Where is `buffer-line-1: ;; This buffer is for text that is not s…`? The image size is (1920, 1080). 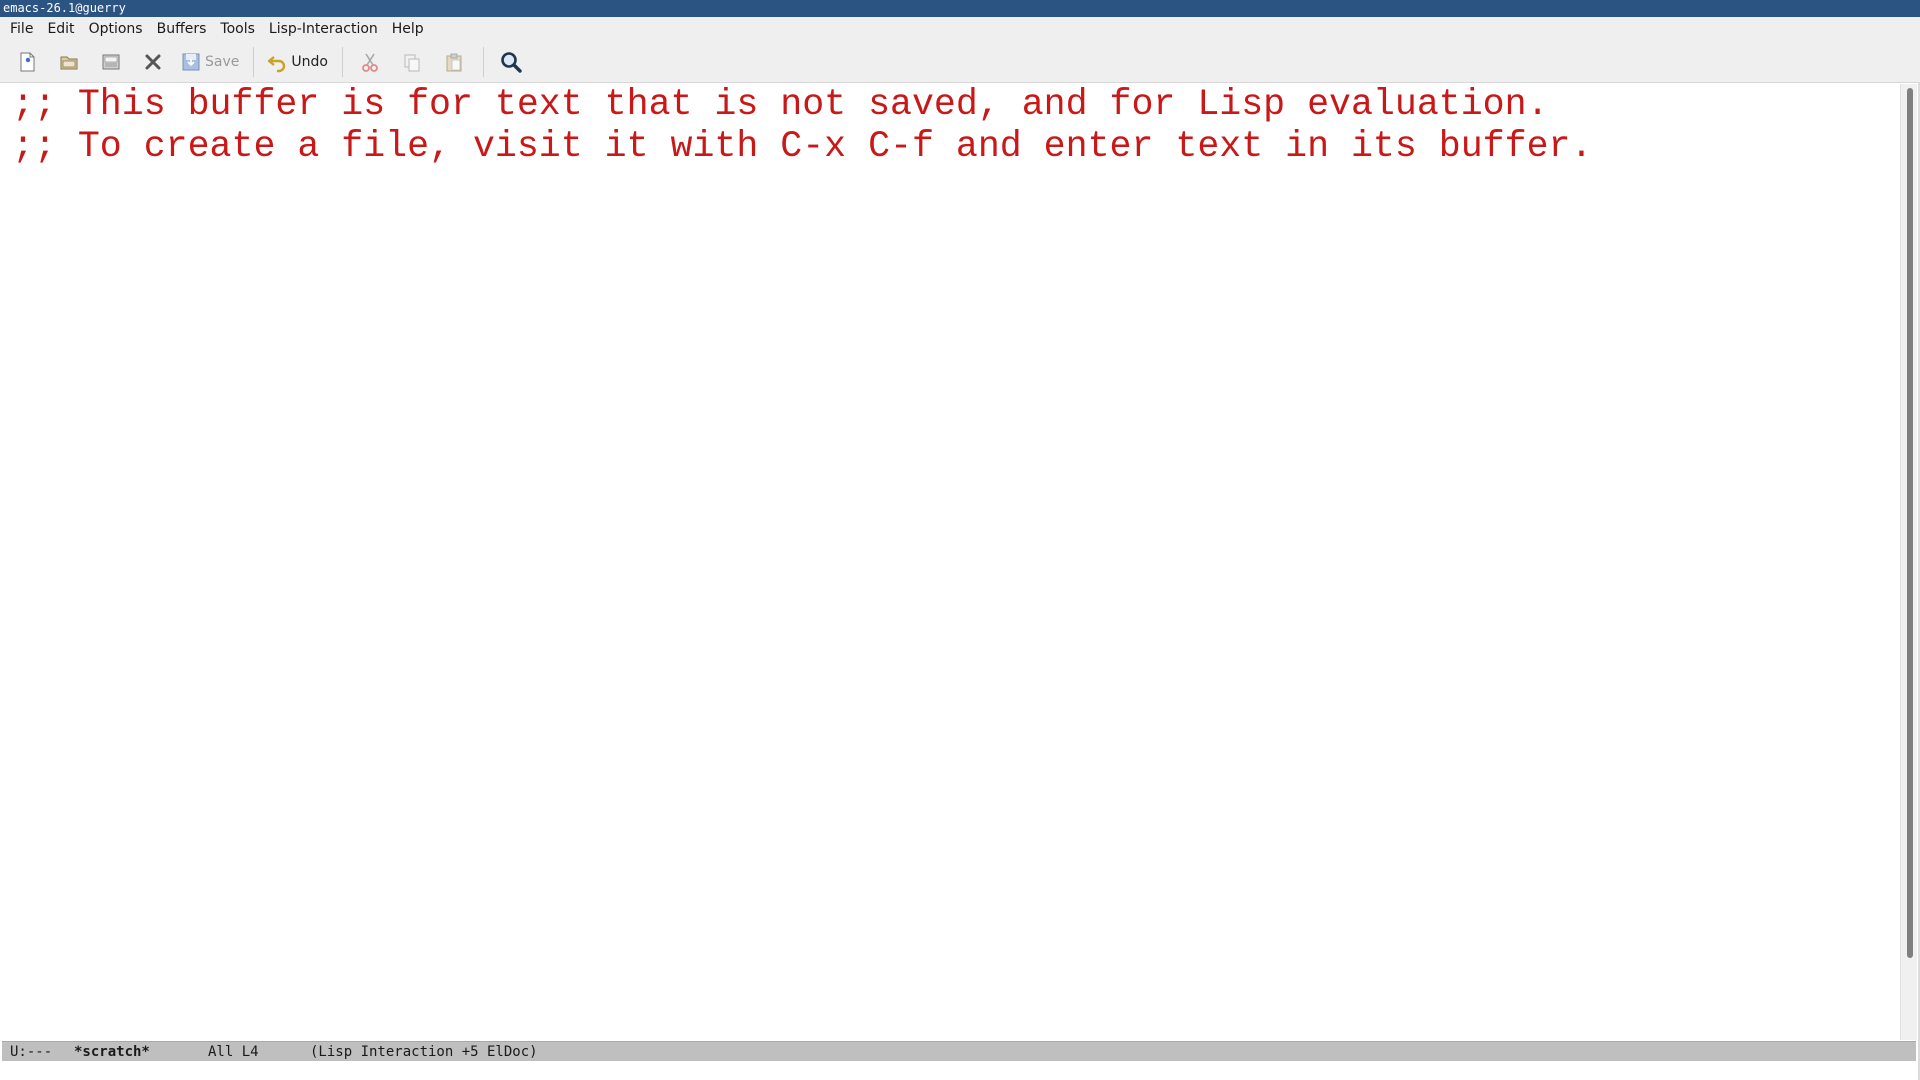
buffer-line-1: ;; This buffer is for text that is not s… is located at coordinates (780, 105).